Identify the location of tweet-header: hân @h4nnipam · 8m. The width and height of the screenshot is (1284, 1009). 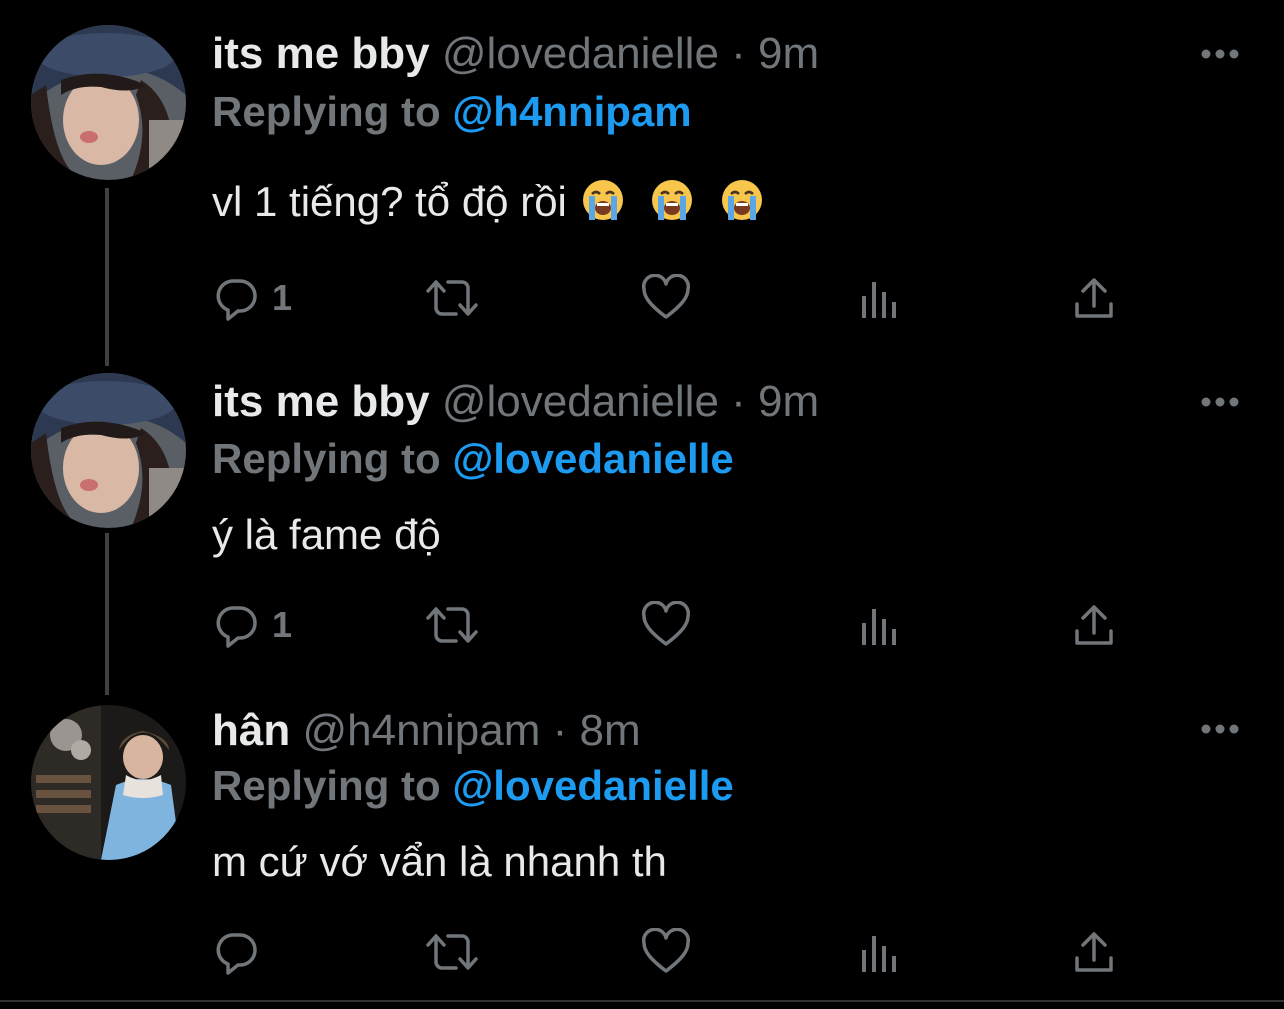
(426, 731).